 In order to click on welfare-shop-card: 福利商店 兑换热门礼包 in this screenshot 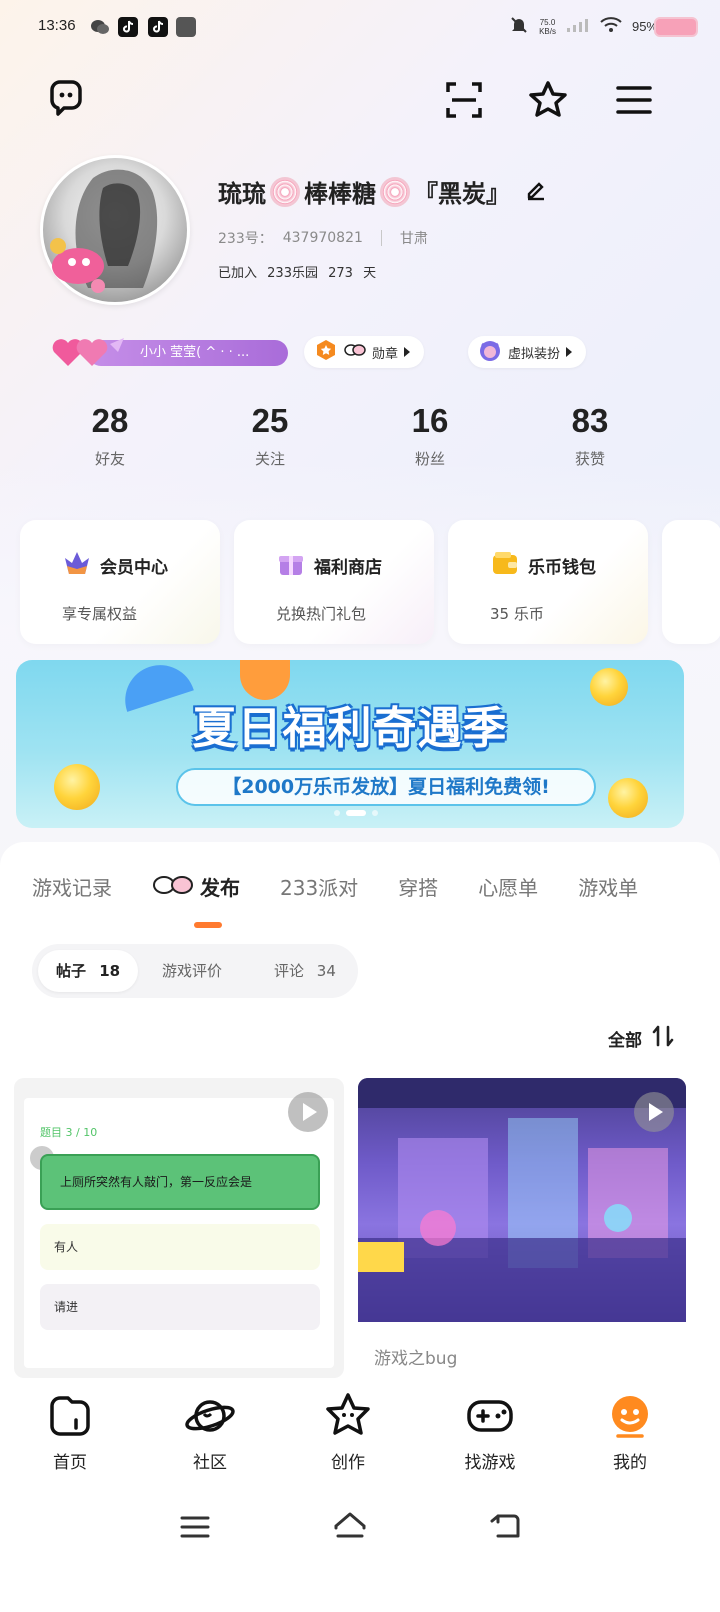, I will do `click(334, 582)`.